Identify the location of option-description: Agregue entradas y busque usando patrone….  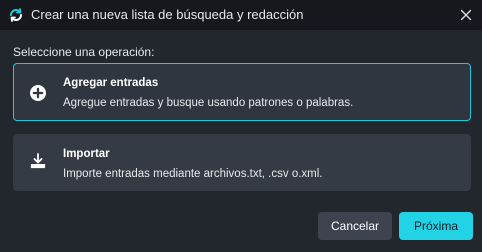
(208, 103).